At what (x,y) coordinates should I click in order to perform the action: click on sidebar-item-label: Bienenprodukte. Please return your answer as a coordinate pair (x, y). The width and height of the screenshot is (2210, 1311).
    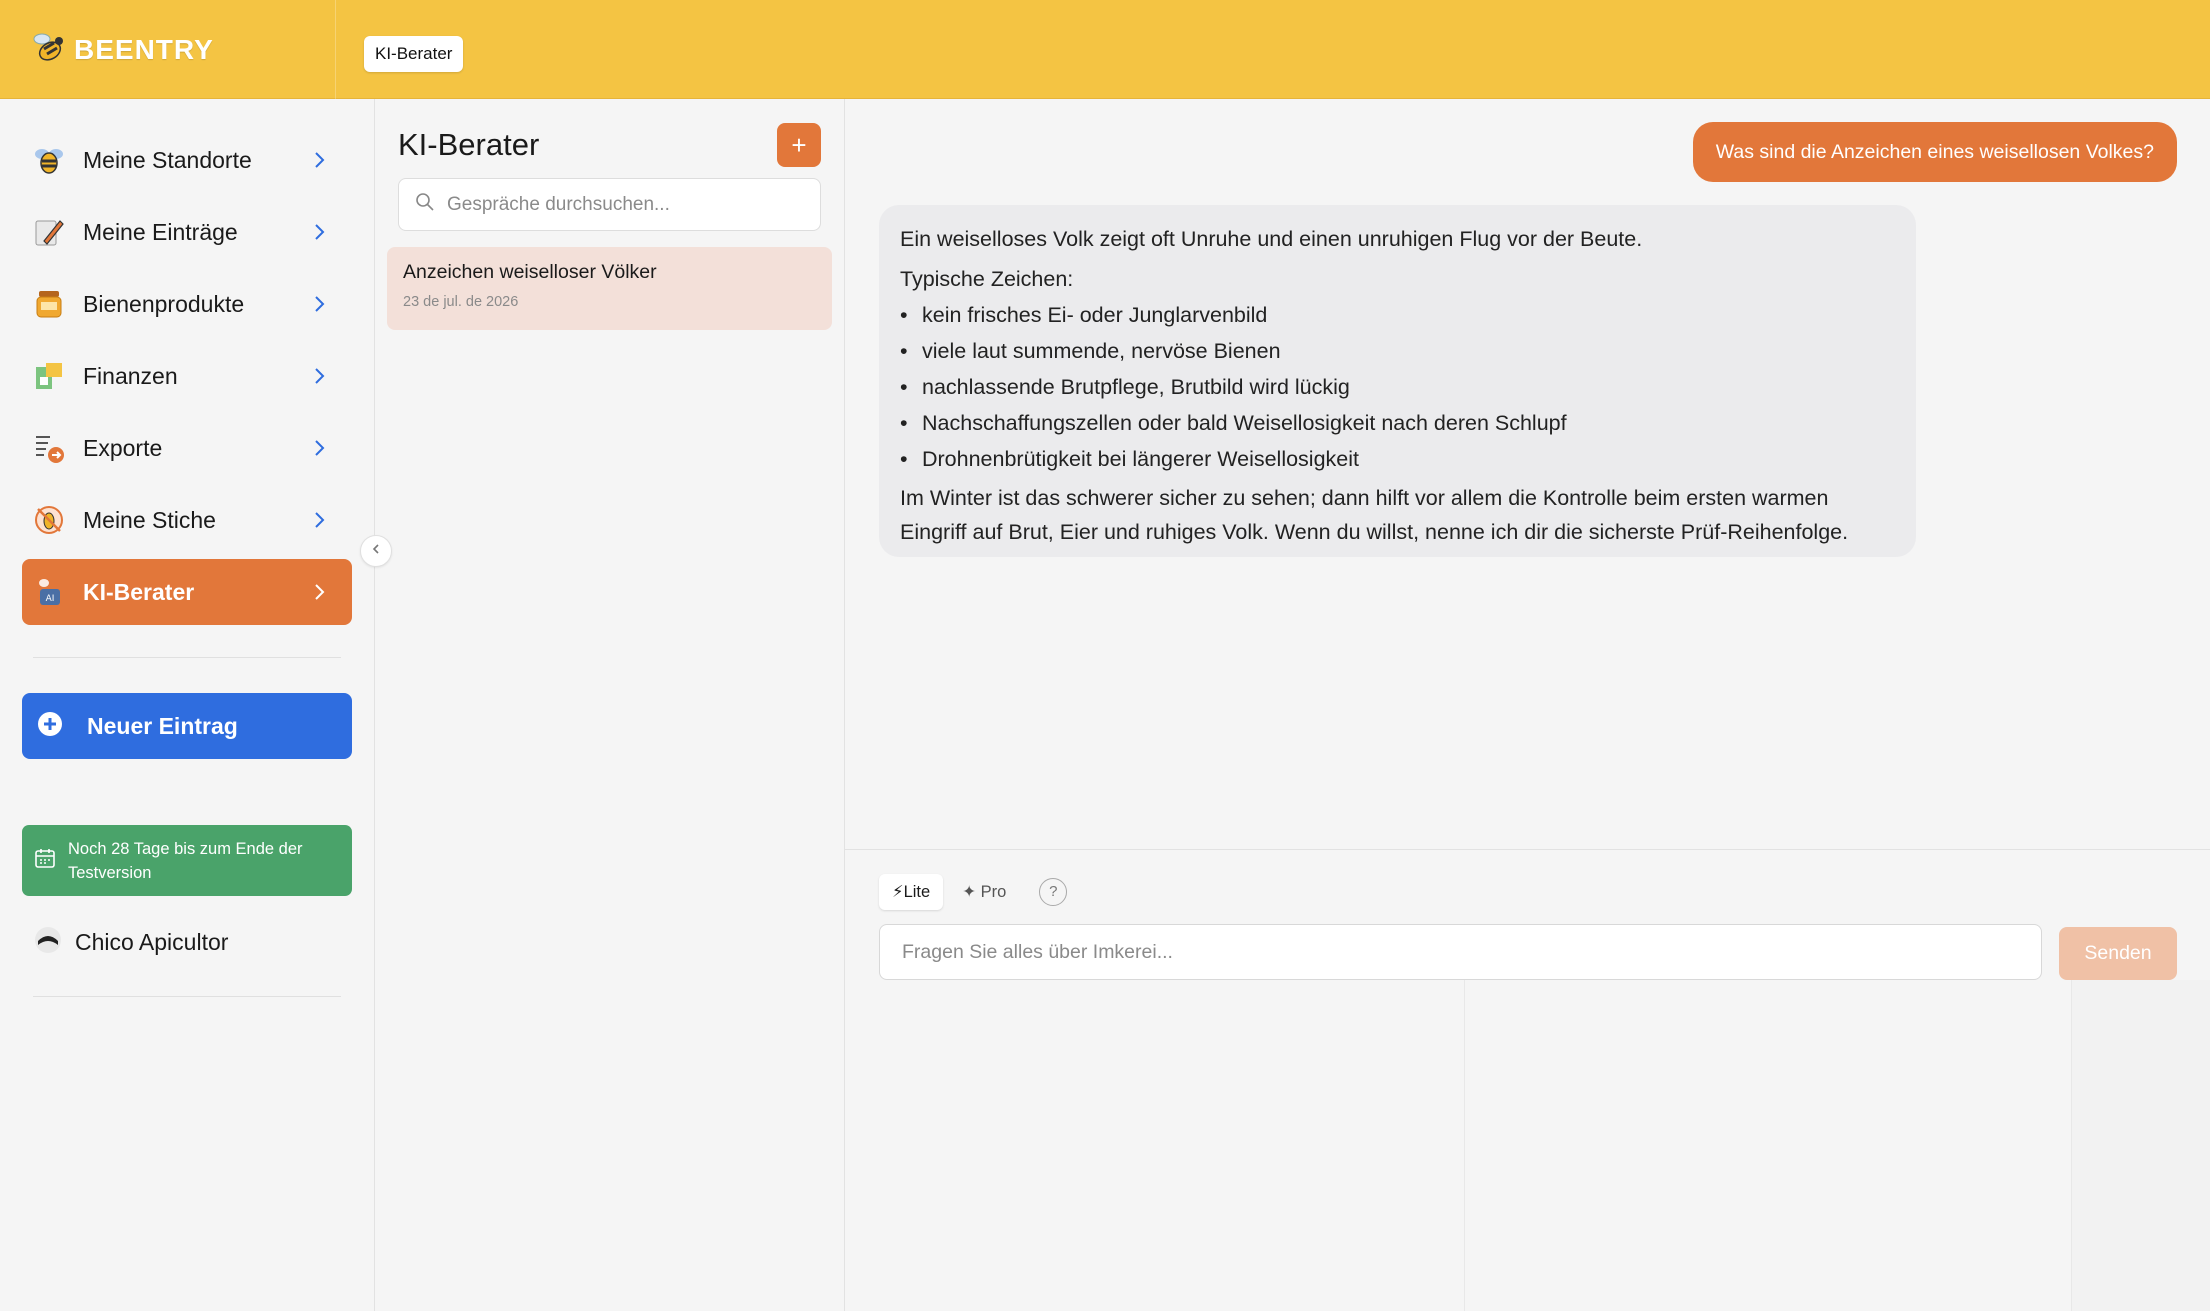
    Looking at the image, I should click on (164, 303).